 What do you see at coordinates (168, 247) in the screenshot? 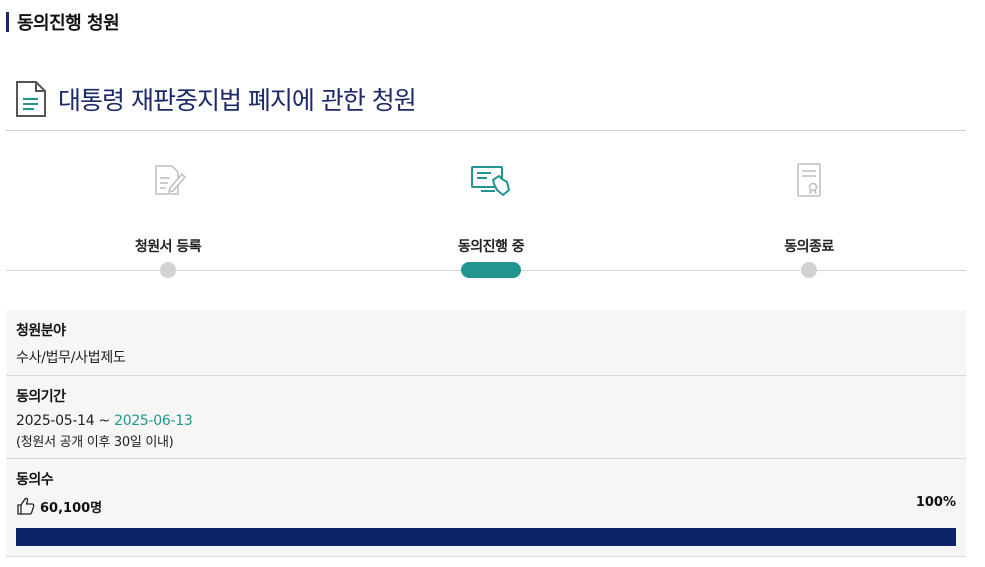
I see `step-label-registration: 청원서 등록` at bounding box center [168, 247].